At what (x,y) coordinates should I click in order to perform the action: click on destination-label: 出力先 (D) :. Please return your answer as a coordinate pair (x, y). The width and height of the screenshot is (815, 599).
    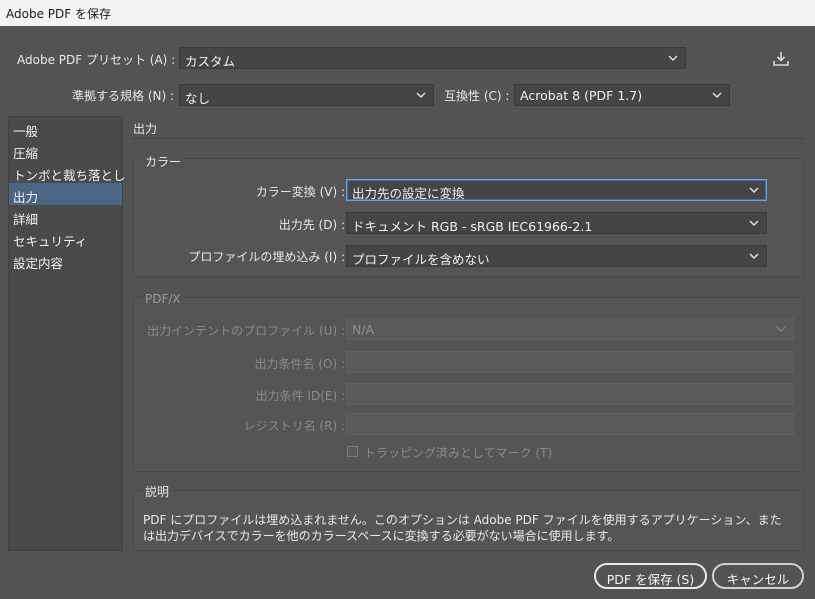
    Looking at the image, I should click on (311, 225).